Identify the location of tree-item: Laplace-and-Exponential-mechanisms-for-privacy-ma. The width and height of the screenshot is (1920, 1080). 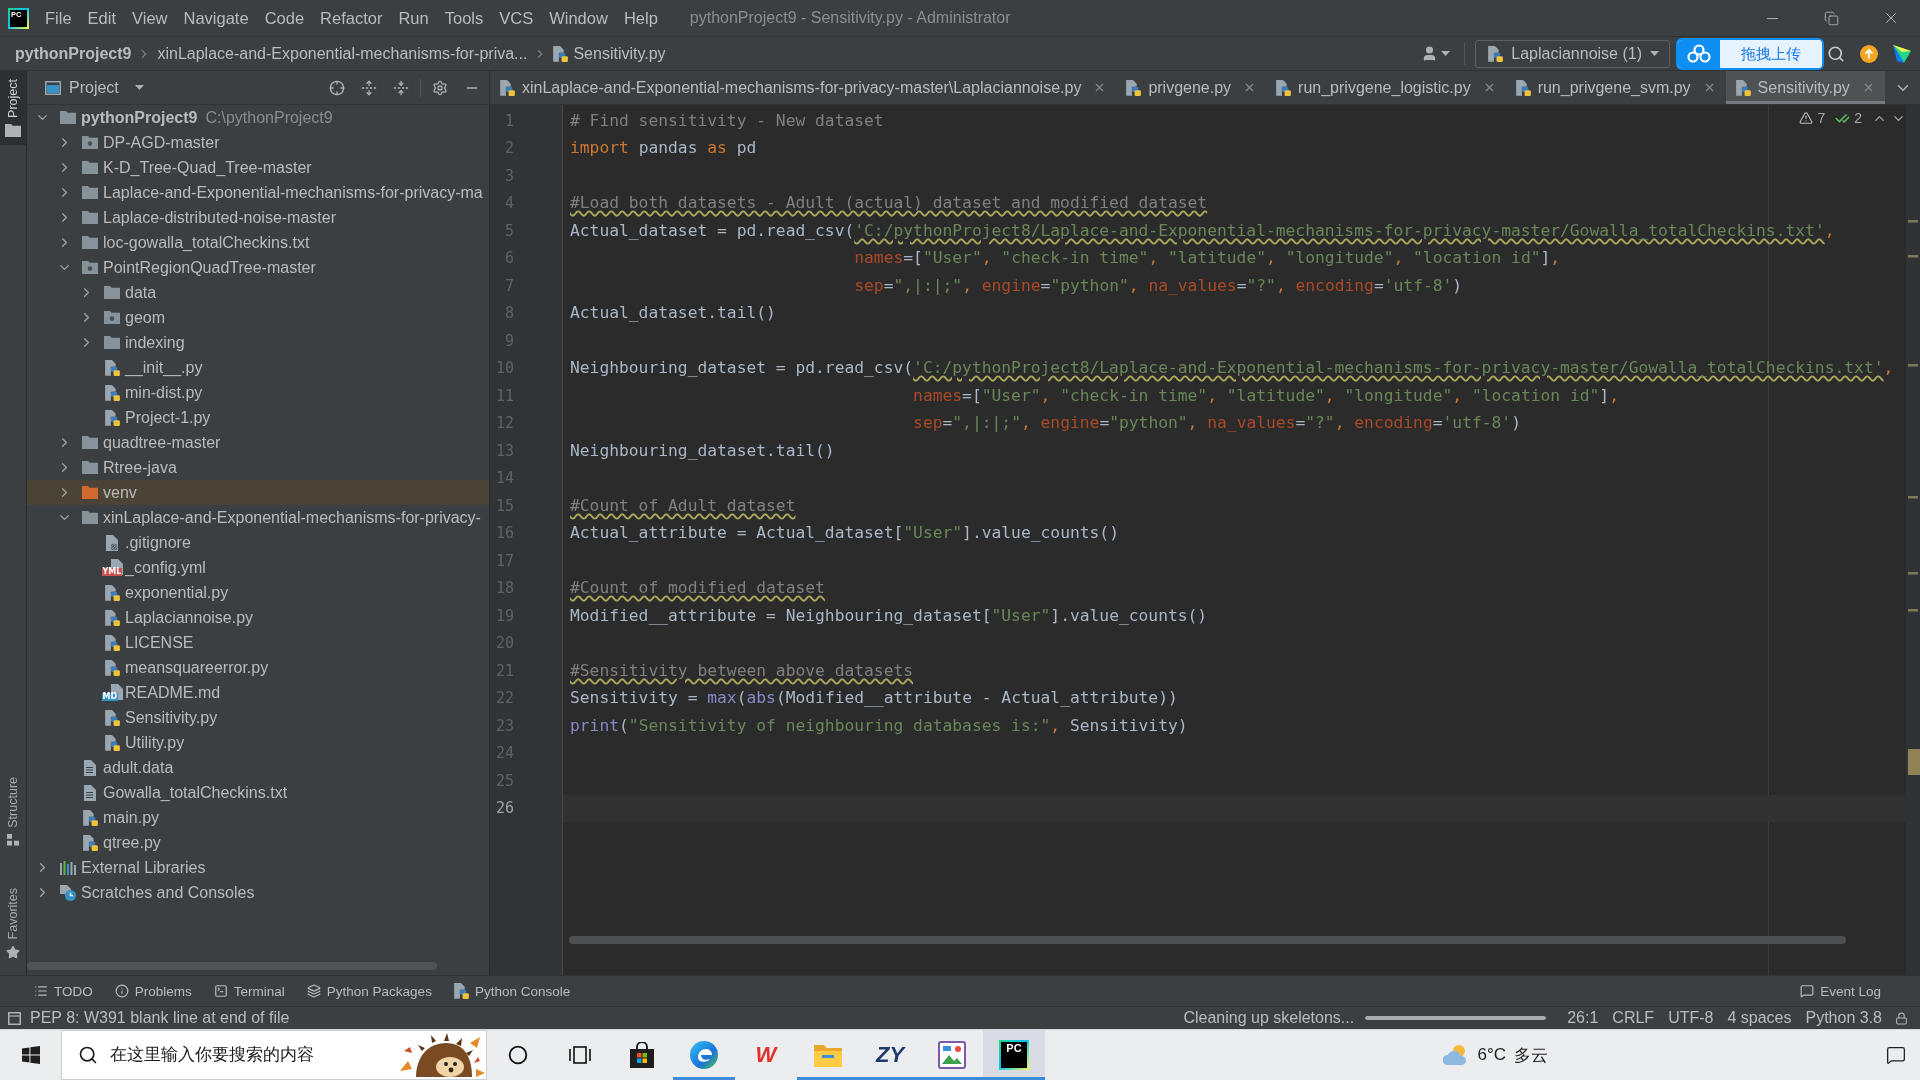
(258, 192).